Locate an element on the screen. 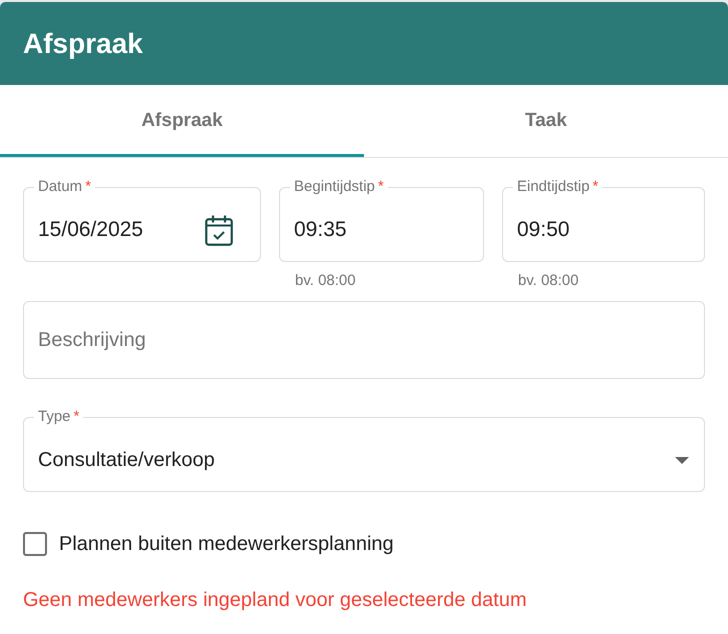 This screenshot has height=634, width=728. calendar-icon is located at coordinates (219, 230).